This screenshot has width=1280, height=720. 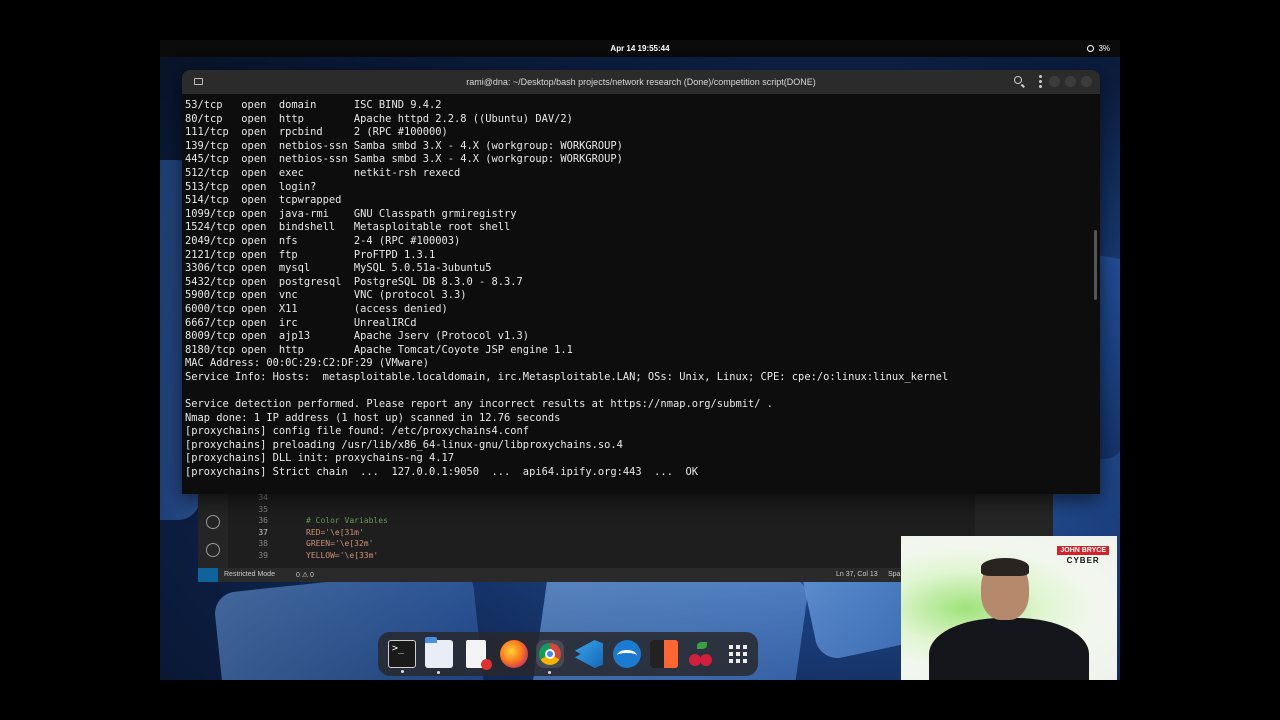 What do you see at coordinates (1070, 81) in the screenshot?
I see `maximize-button` at bounding box center [1070, 81].